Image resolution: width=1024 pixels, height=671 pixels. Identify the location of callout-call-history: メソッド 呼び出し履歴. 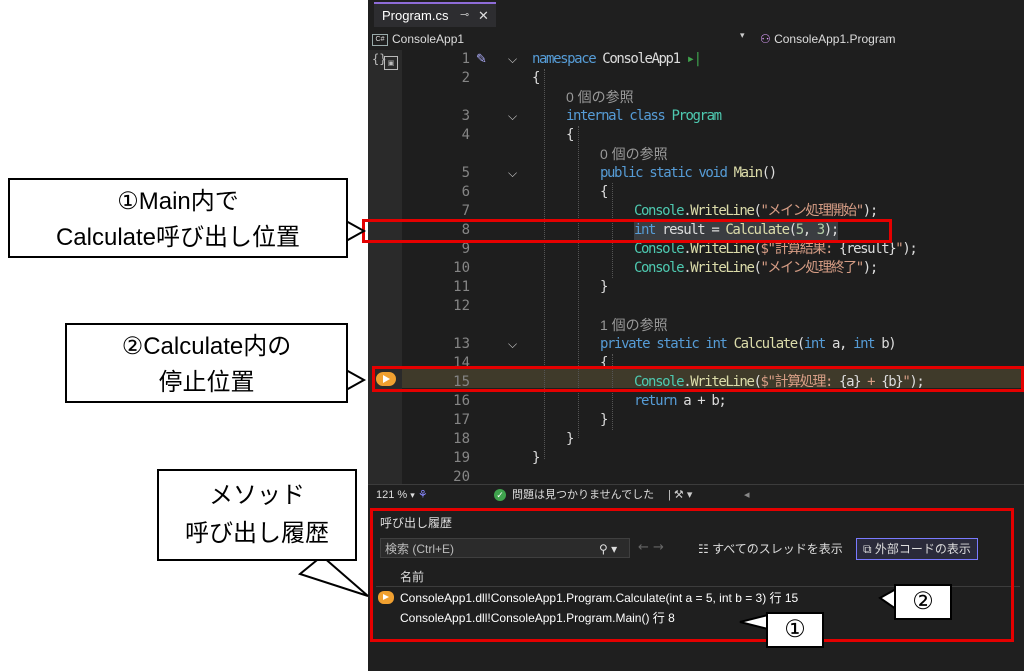
(257, 515).